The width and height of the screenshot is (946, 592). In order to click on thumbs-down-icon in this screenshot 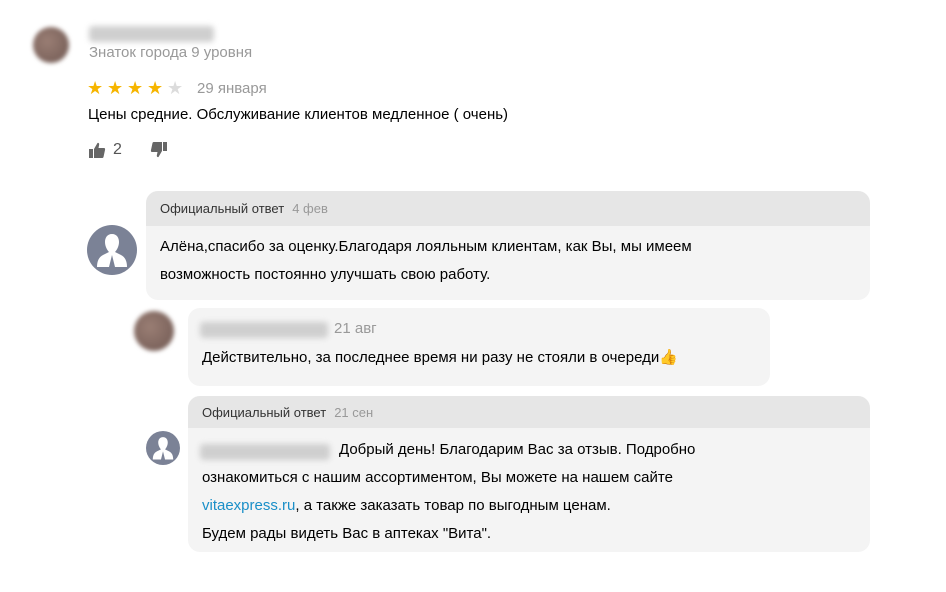, I will do `click(158, 150)`.